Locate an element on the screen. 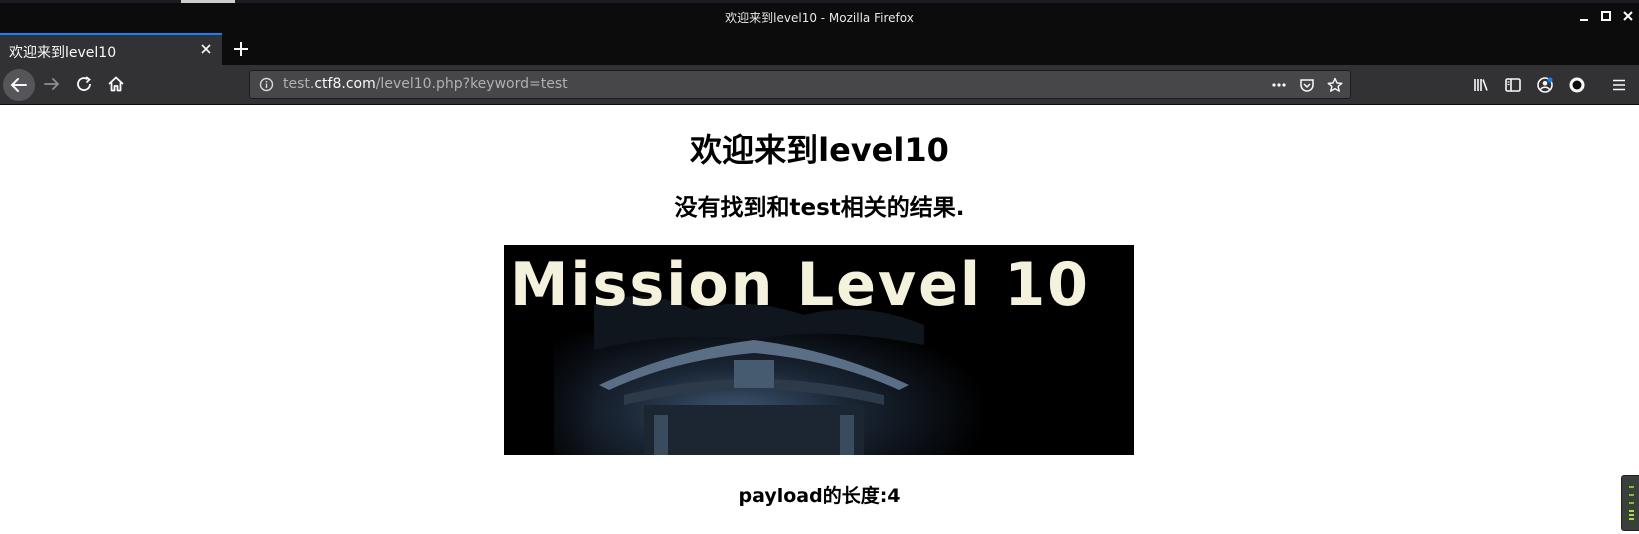 This screenshot has height=534, width=1639. minimize-icon is located at coordinates (1584, 16).